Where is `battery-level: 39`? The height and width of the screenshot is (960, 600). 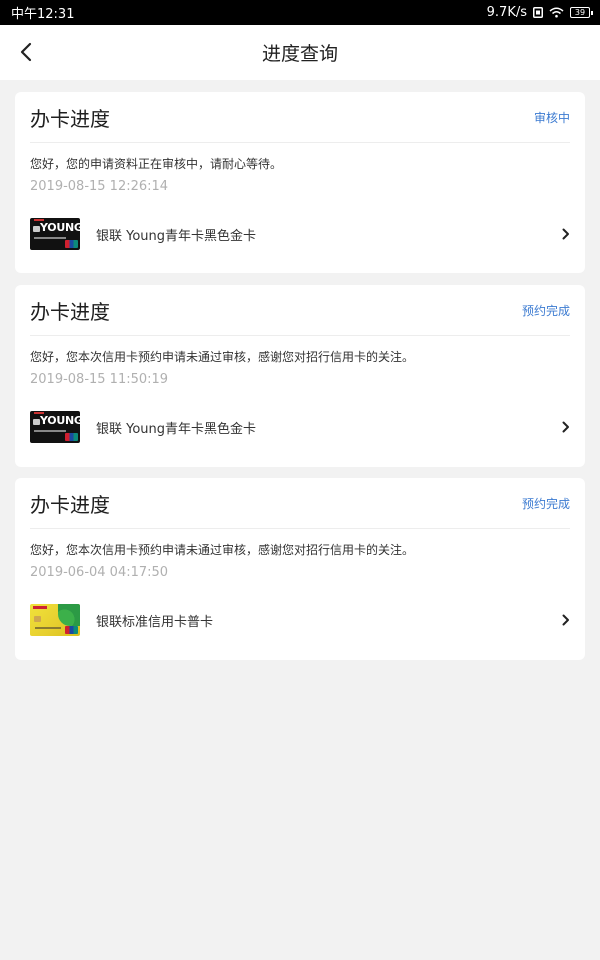 battery-level: 39 is located at coordinates (580, 12).